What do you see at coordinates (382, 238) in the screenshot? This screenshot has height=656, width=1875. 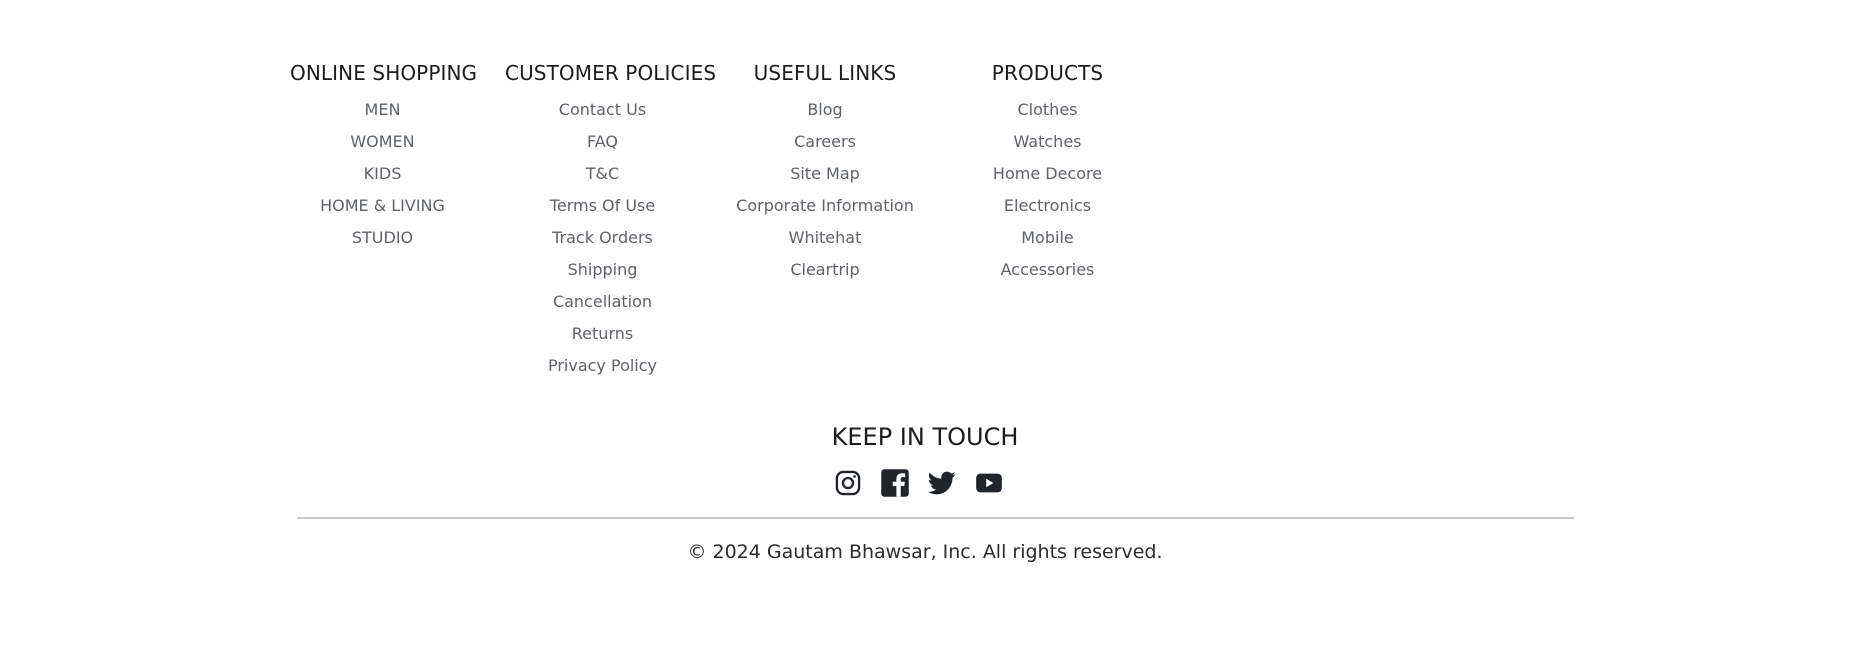 I see `footer-link-studio: STUDIO` at bounding box center [382, 238].